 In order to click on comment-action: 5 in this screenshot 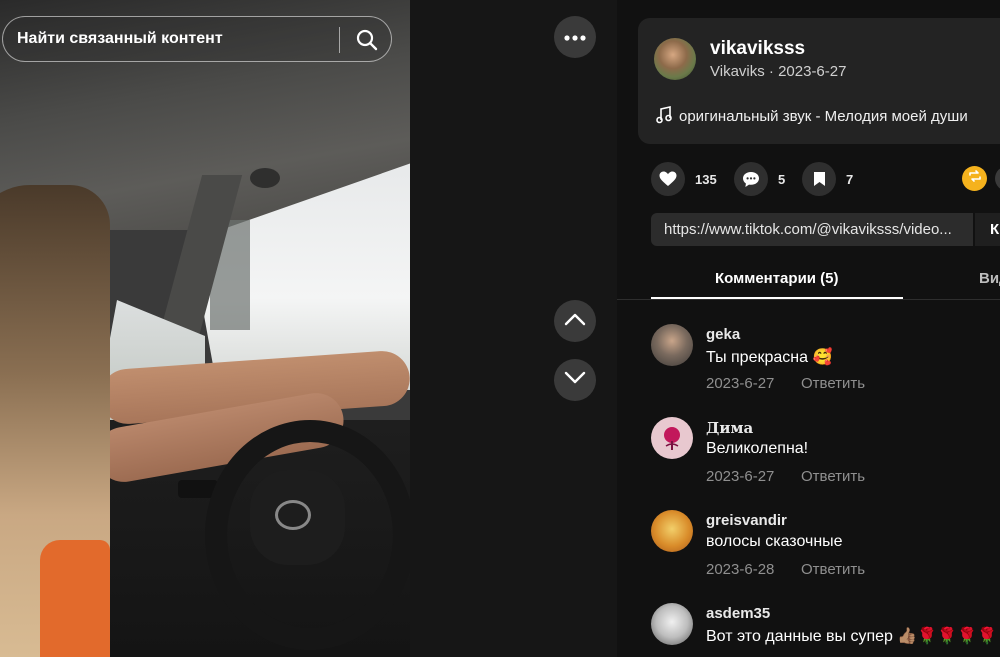, I will do `click(759, 179)`.